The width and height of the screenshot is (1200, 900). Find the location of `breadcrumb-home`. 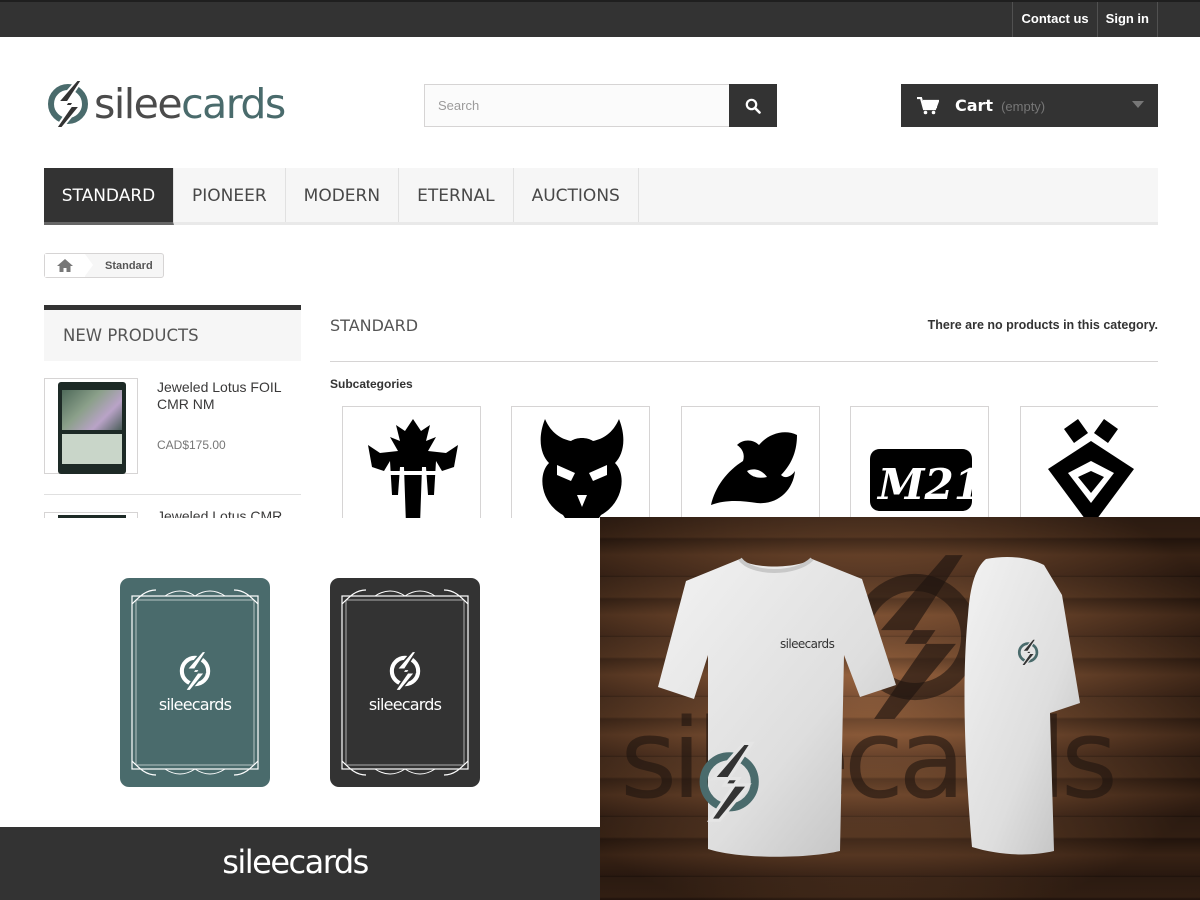

breadcrumb-home is located at coordinates (69, 265).